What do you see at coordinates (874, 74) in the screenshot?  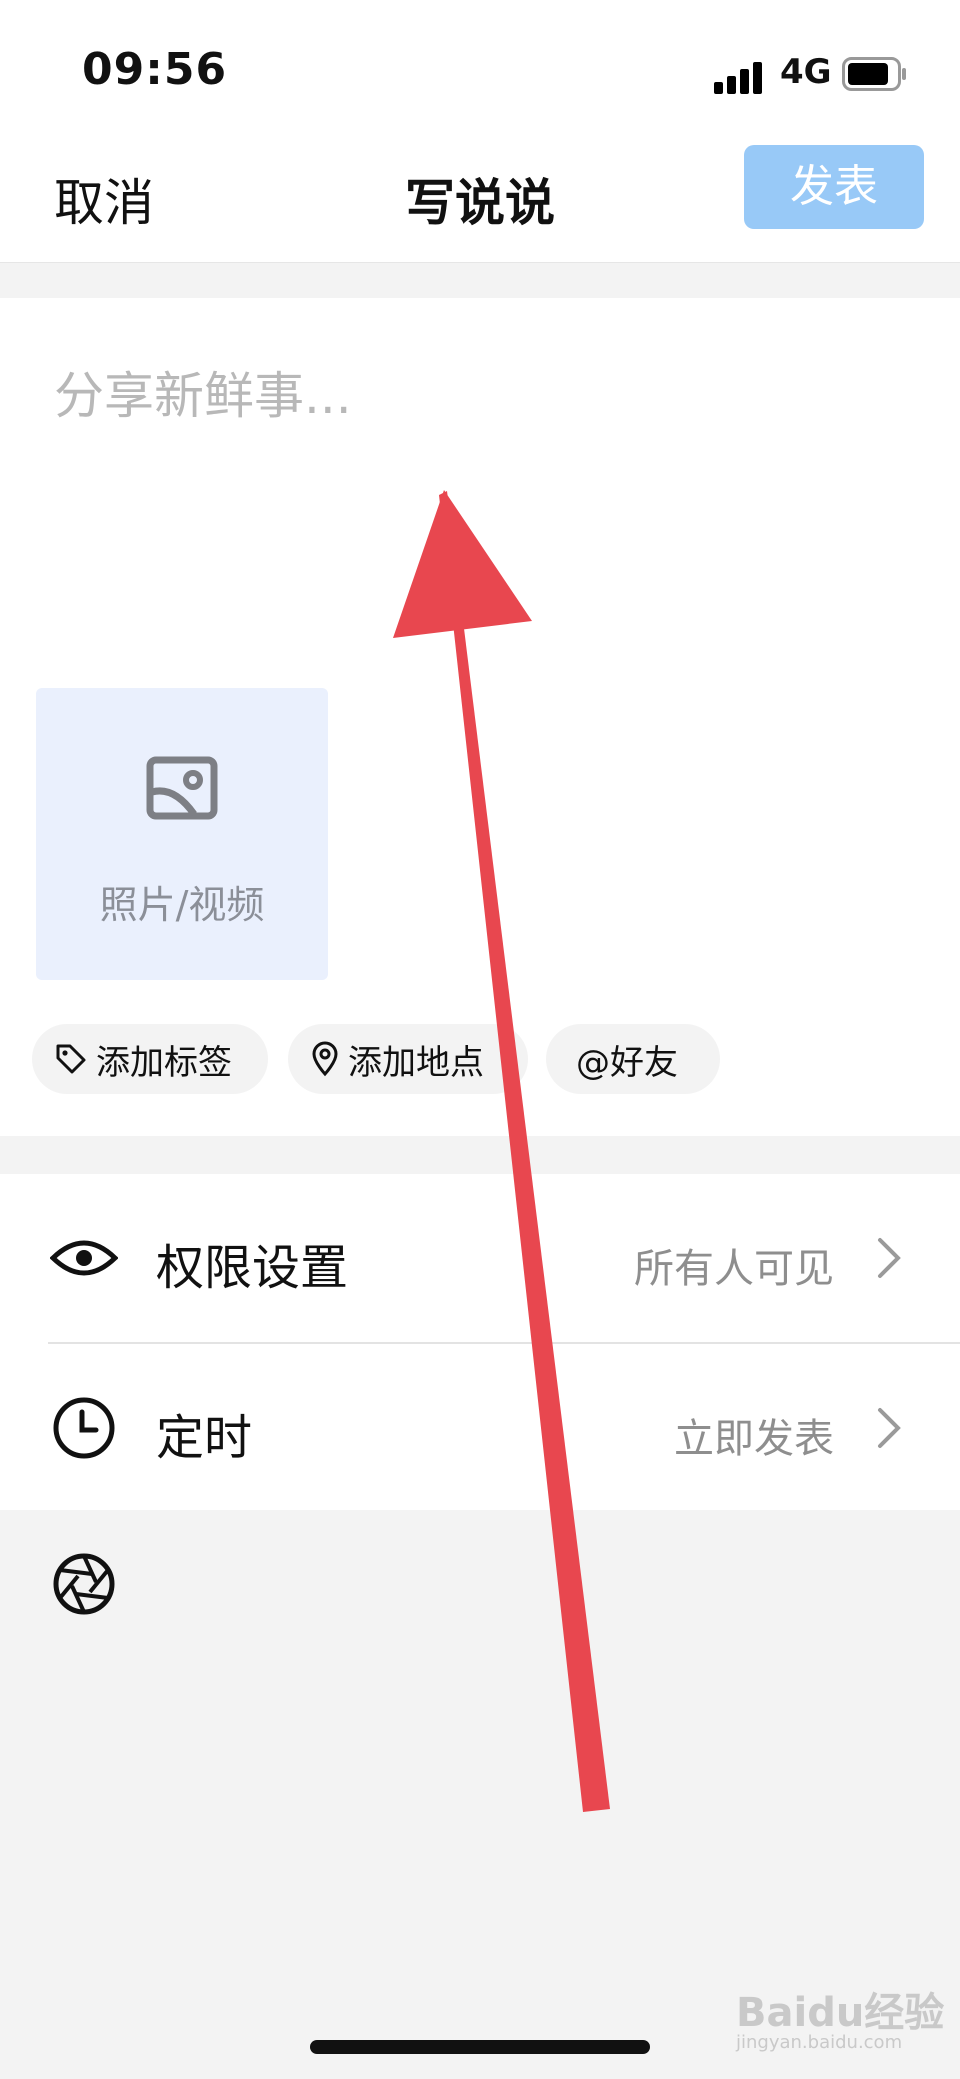 I see `battery-icon` at bounding box center [874, 74].